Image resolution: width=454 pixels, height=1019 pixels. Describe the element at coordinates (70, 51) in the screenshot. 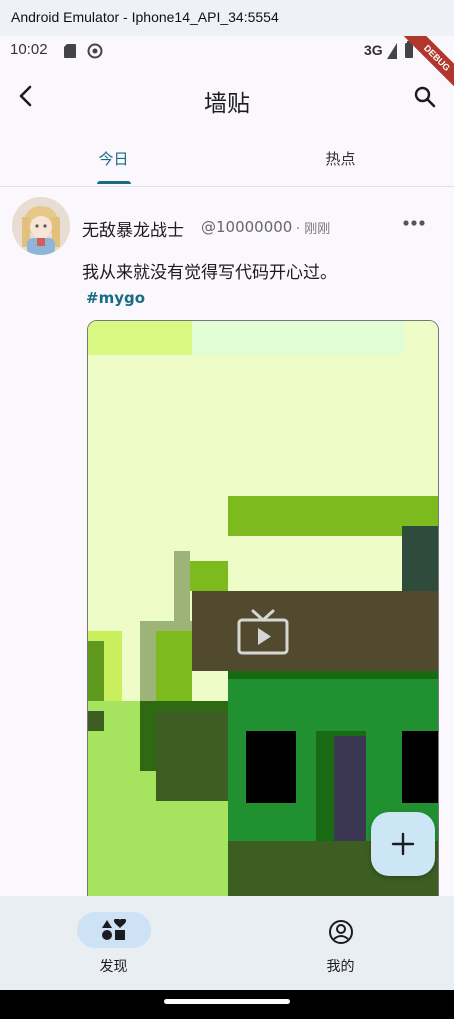

I see `sd-card-icon` at that location.